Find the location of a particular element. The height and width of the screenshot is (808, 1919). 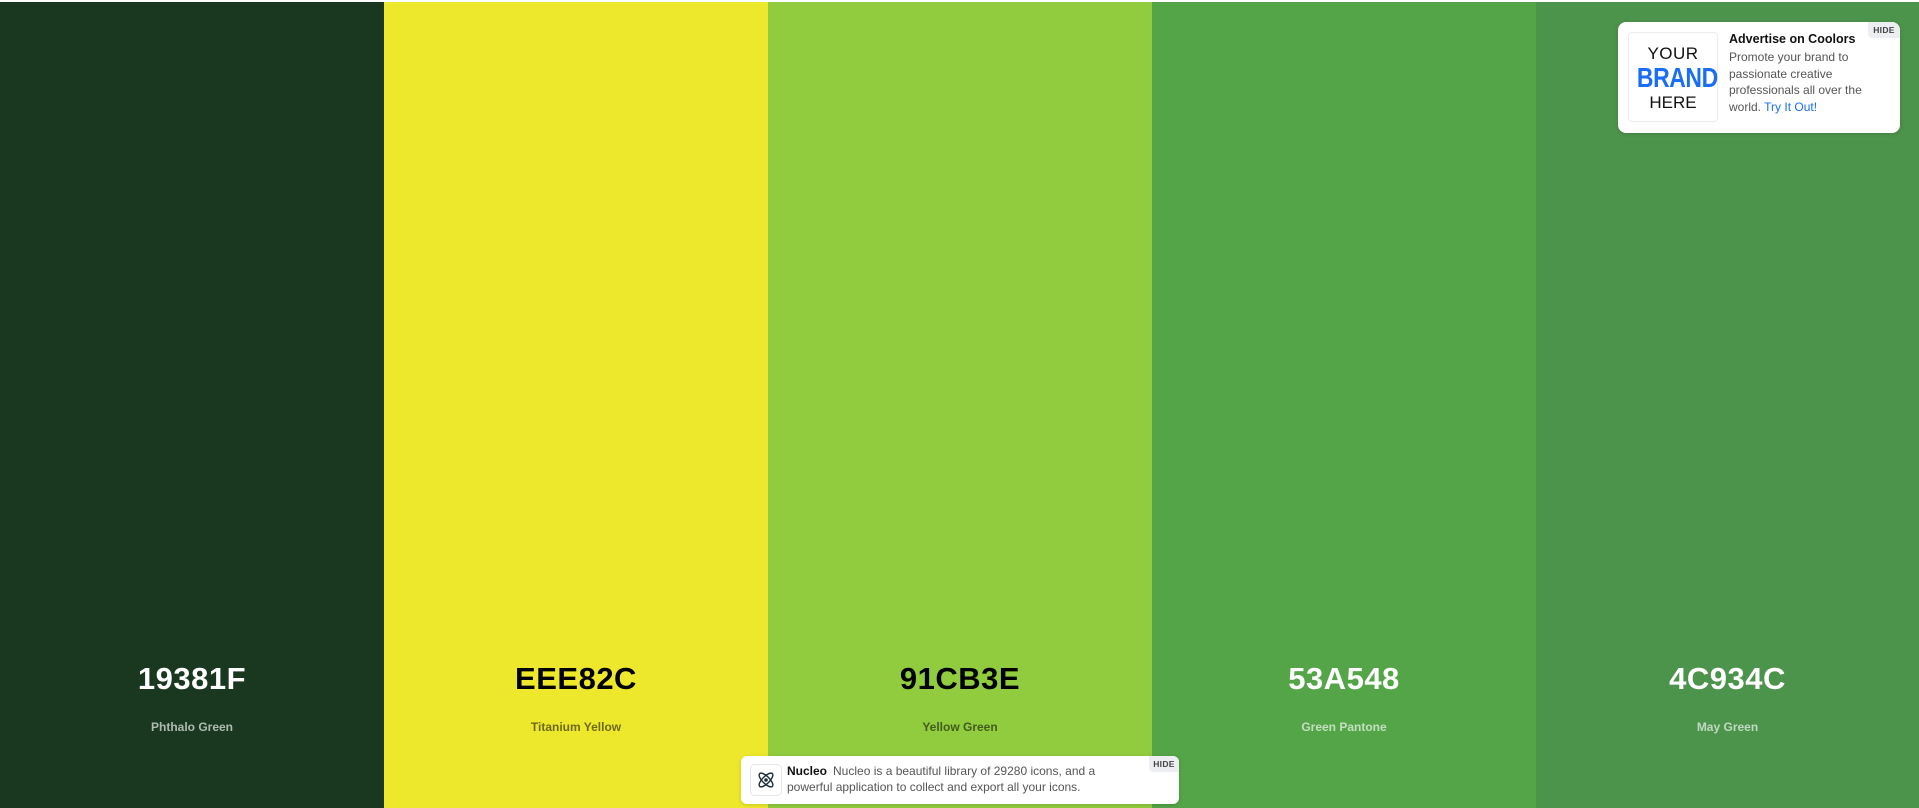

color-name: Phthalo Green is located at coordinates (192, 727).